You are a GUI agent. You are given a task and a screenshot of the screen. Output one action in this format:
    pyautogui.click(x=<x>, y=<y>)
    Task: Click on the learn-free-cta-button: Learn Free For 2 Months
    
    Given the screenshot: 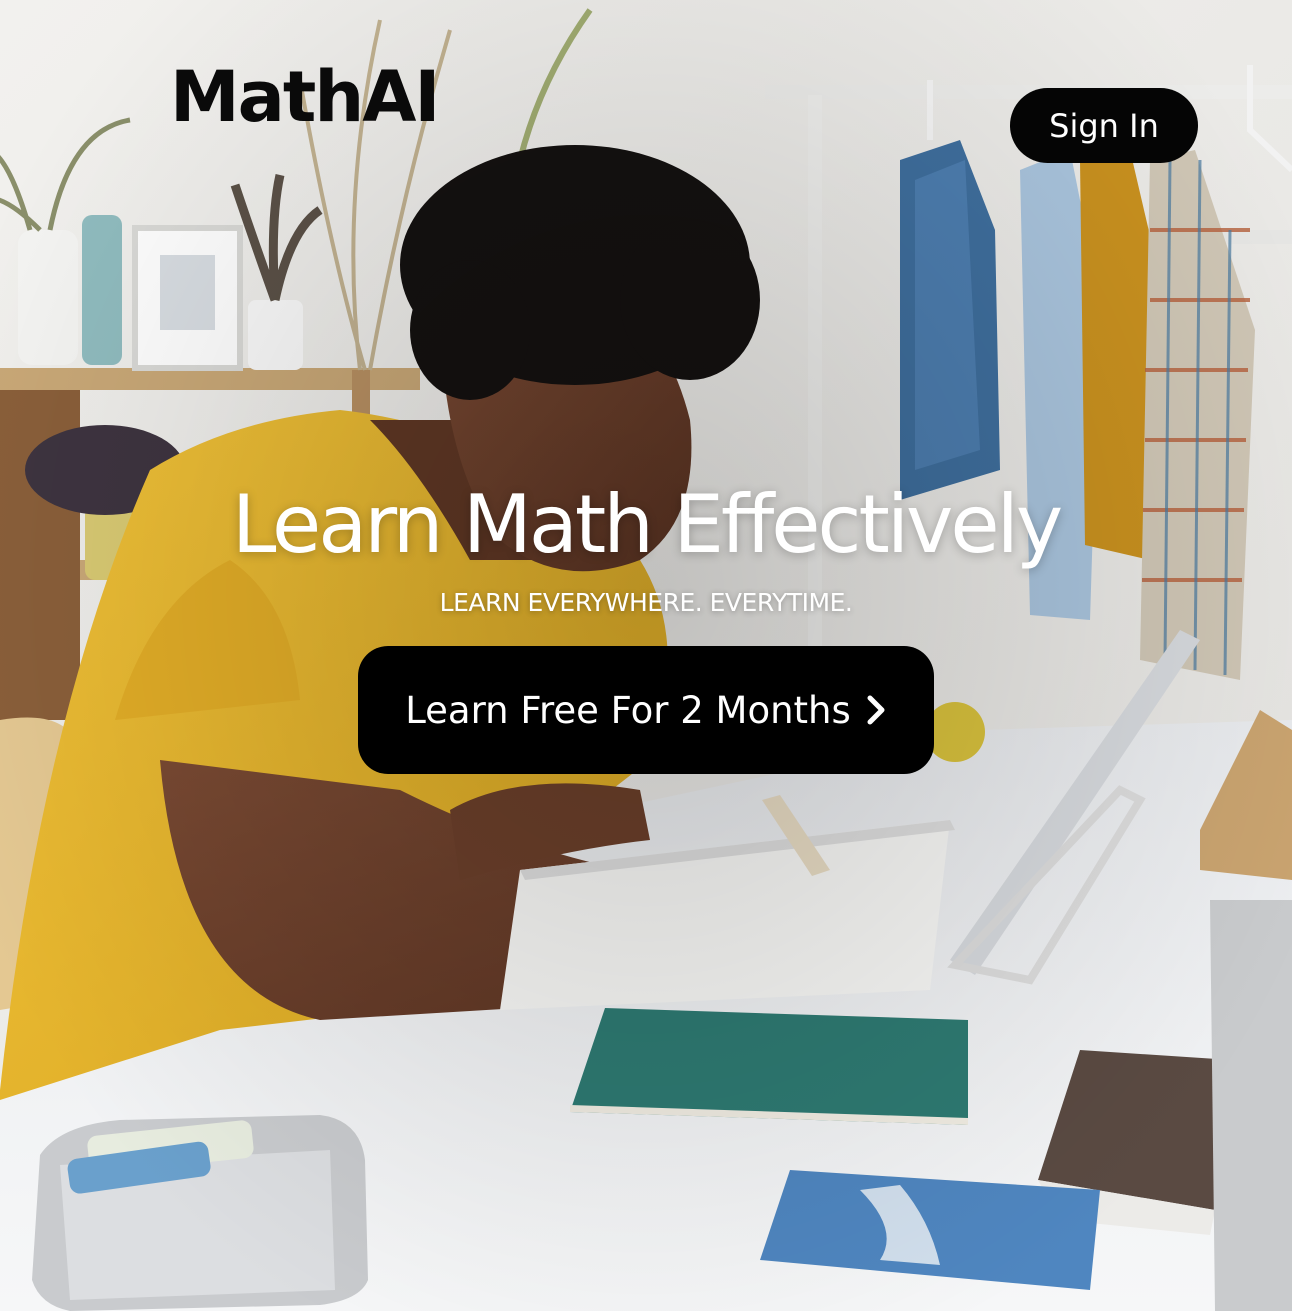 What is the action you would take?
    pyautogui.click(x=646, y=710)
    